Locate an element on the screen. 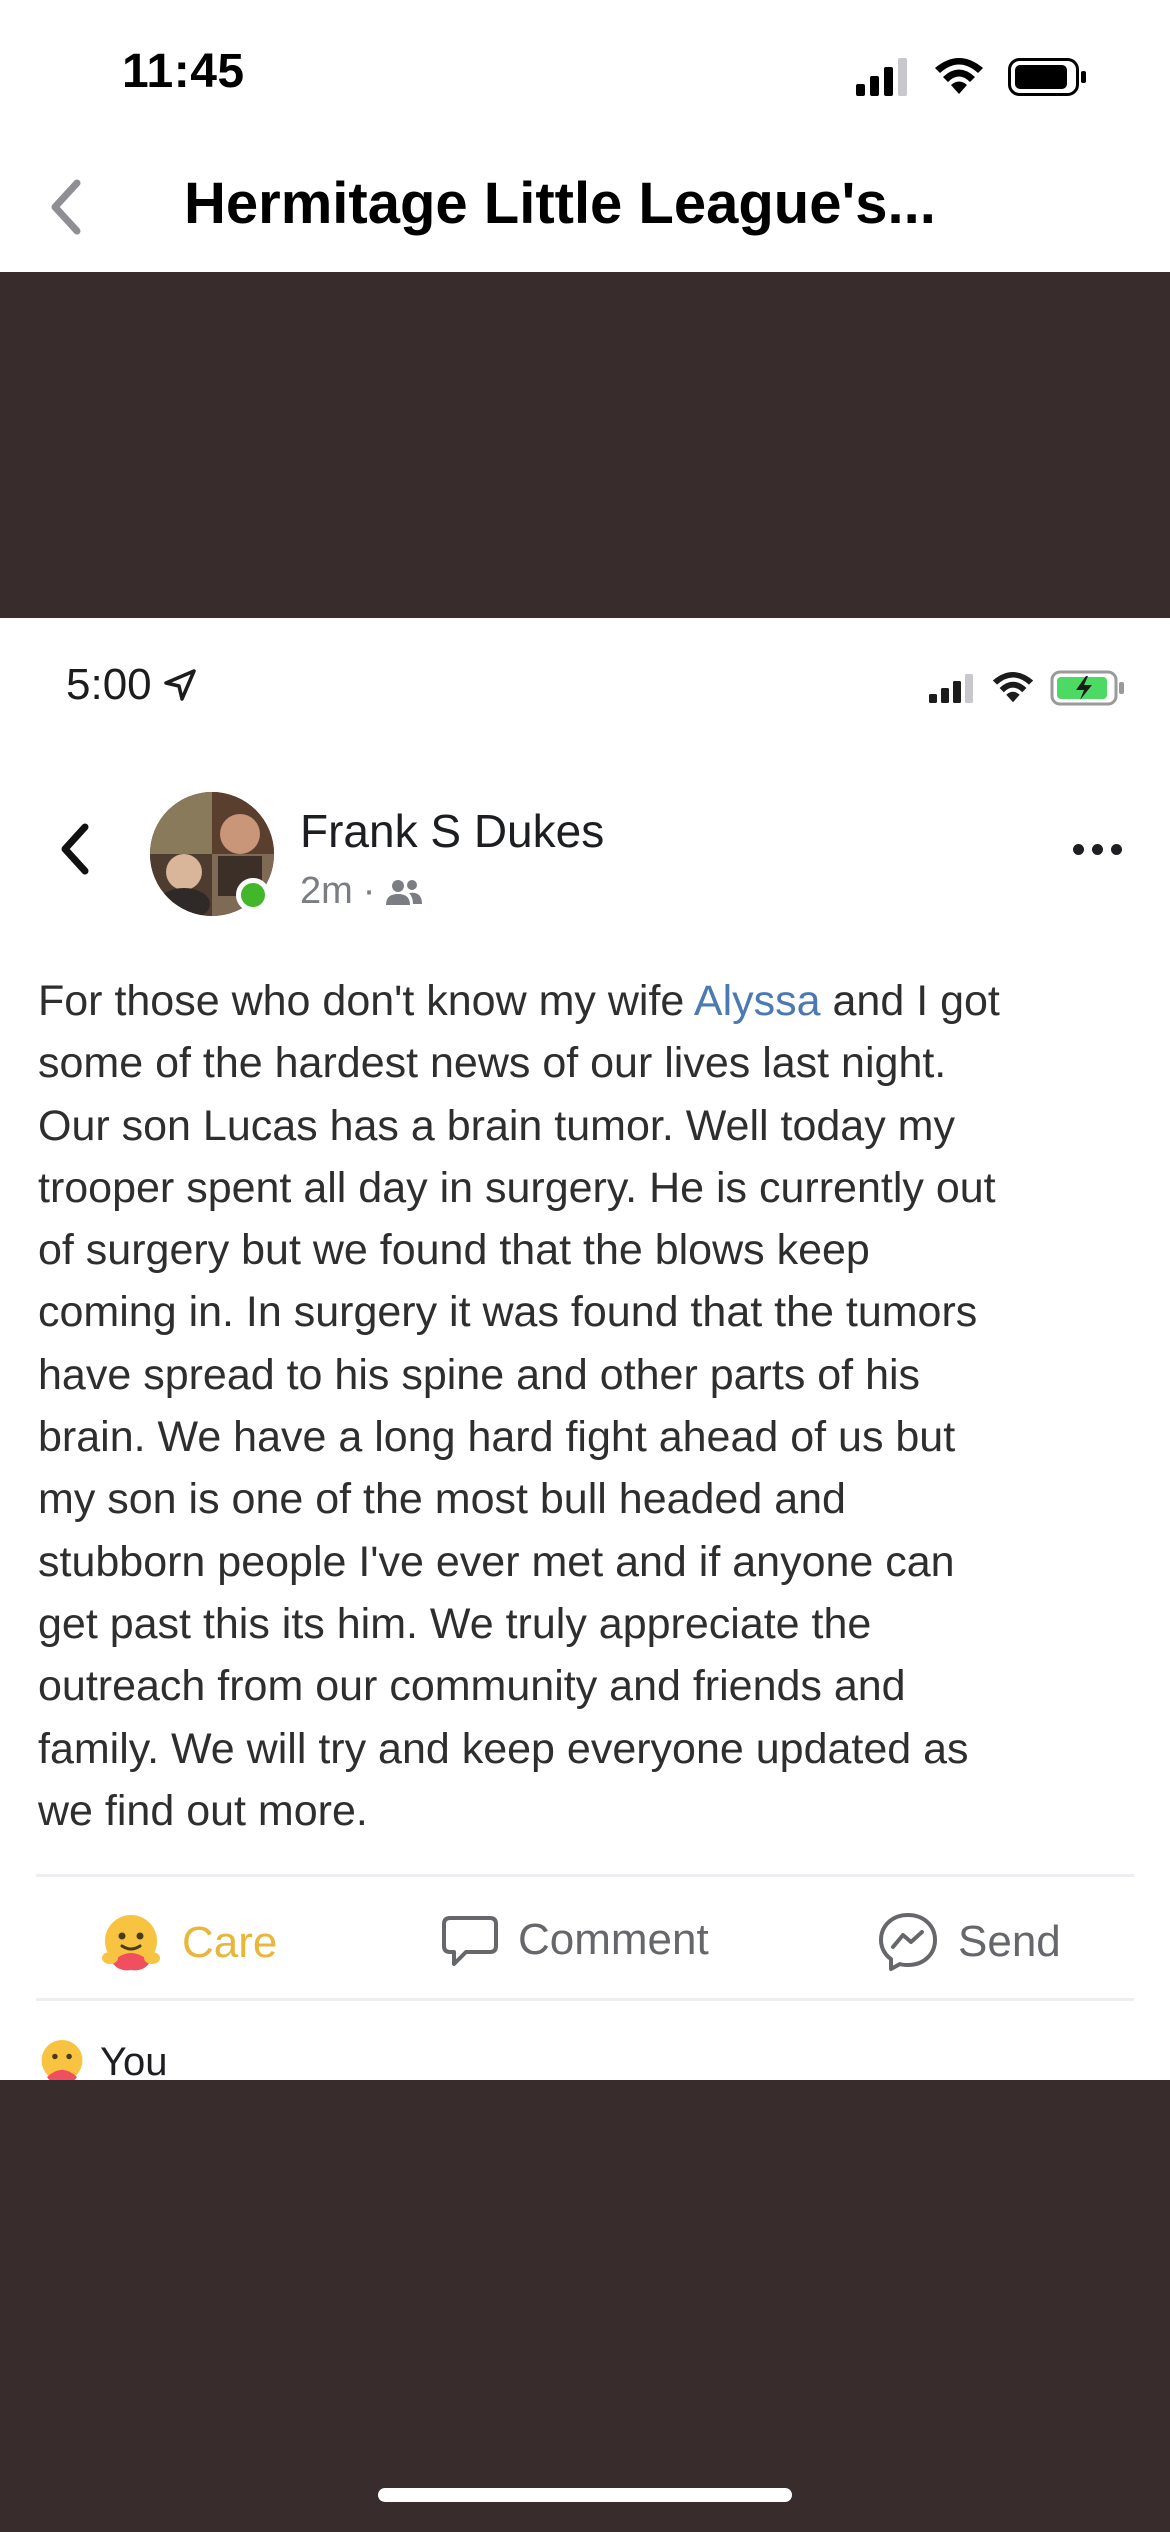 The image size is (1170, 2532). image-backdrop-top is located at coordinates (585, 445).